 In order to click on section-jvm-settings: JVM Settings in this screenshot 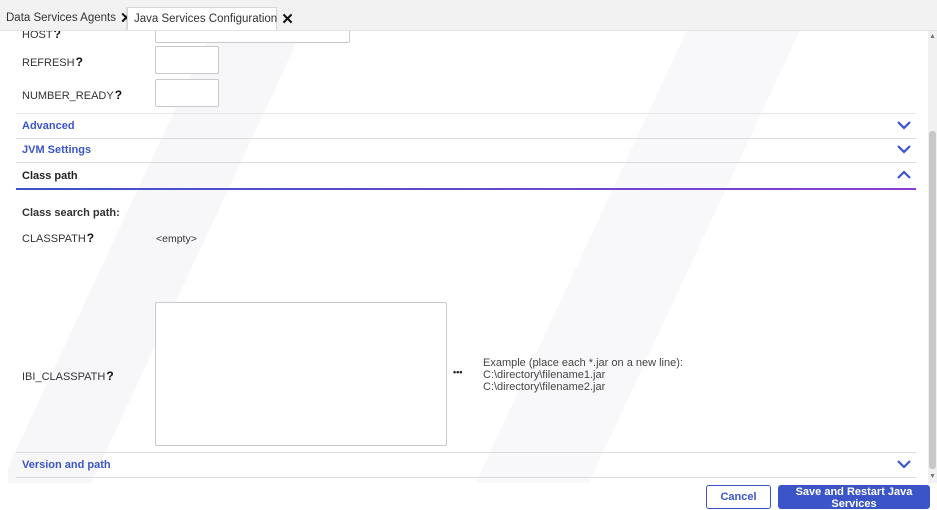, I will do `click(466, 150)`.